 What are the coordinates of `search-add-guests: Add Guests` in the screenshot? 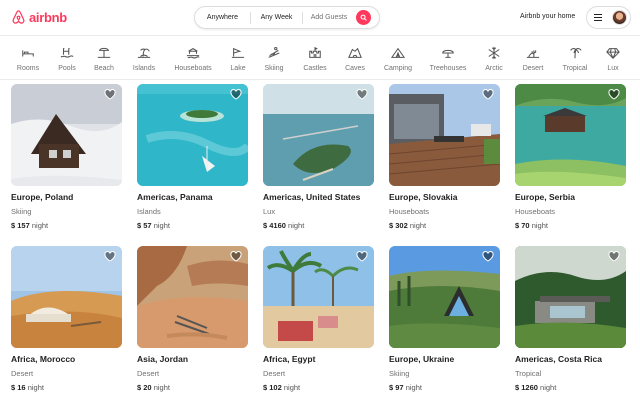 It's located at (329, 17).